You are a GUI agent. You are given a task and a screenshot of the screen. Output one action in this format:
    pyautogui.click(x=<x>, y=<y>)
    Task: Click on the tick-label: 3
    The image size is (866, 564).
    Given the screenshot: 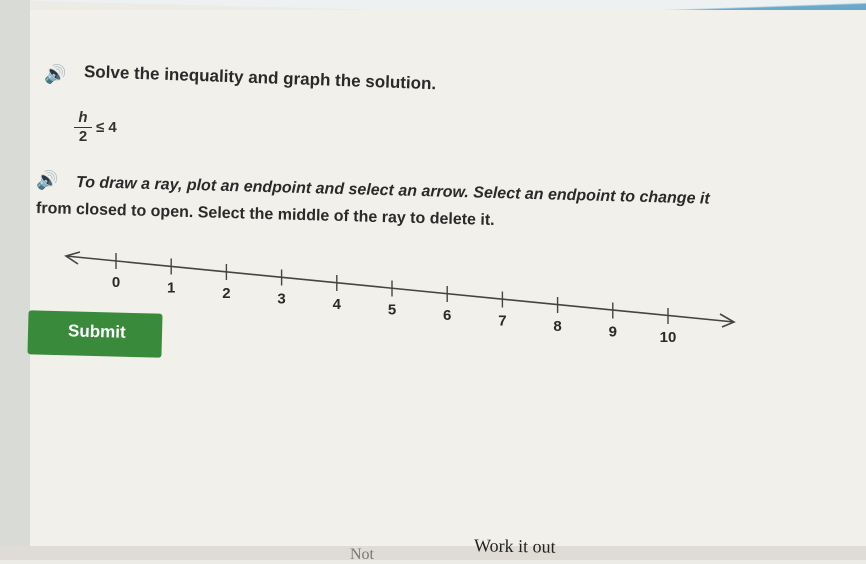 What is the action you would take?
    pyautogui.click(x=281, y=299)
    